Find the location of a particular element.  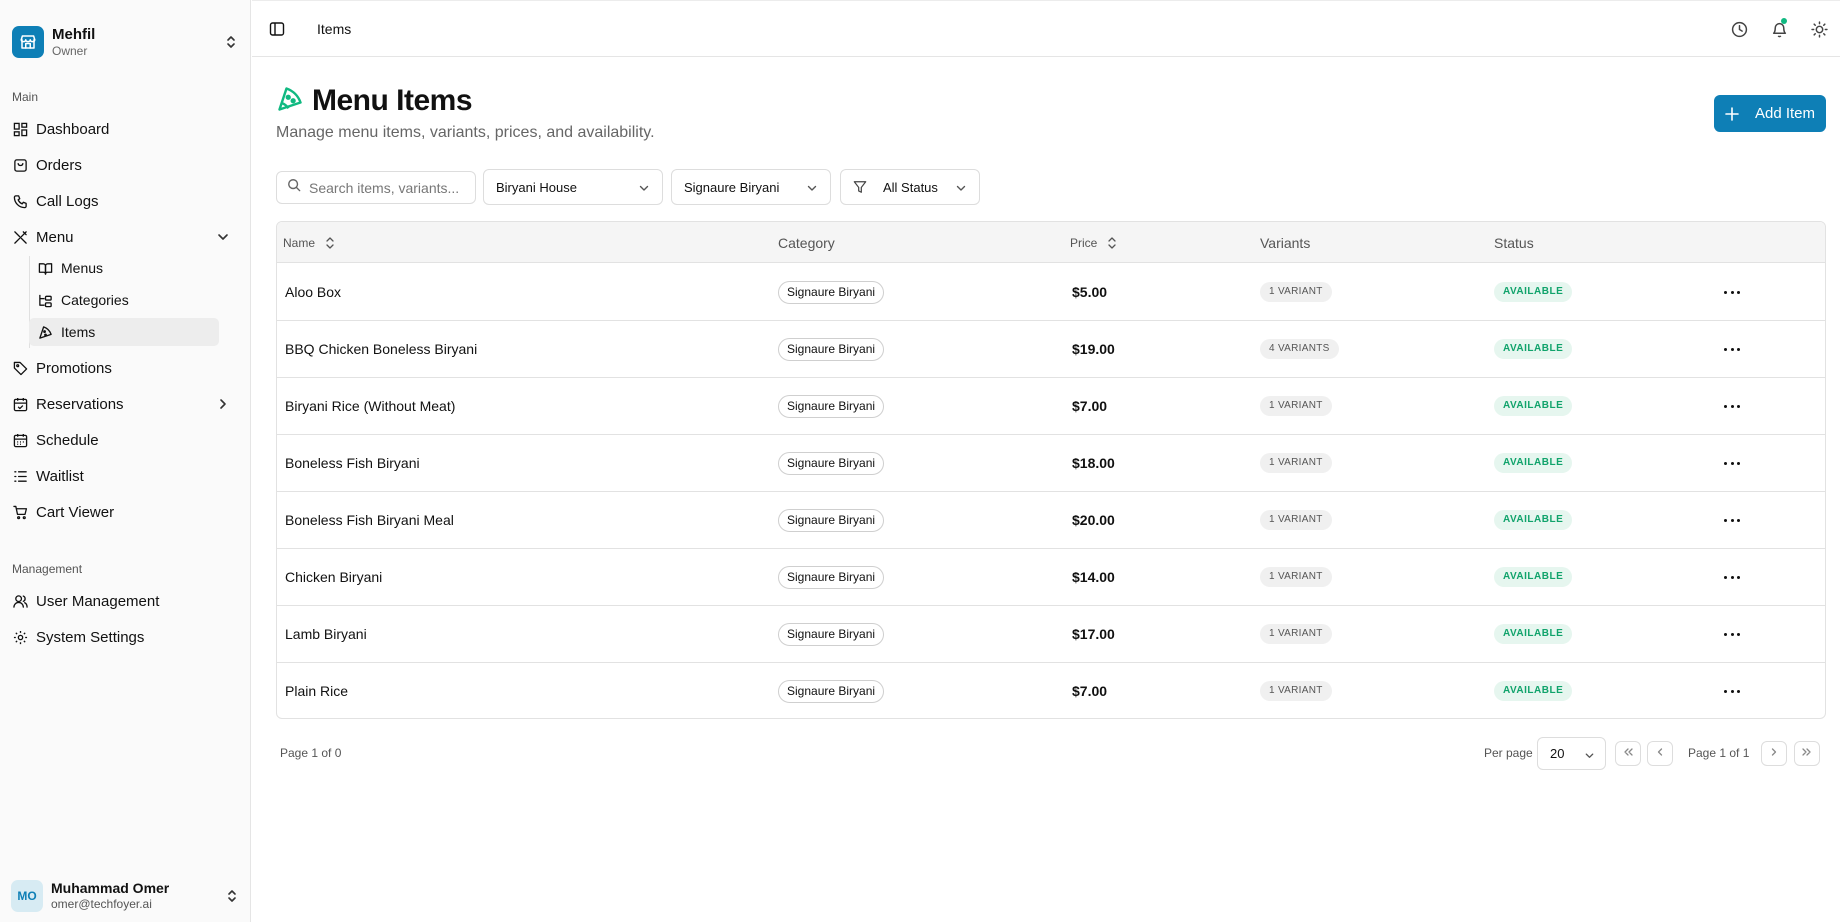

breadcrumb: Items is located at coordinates (334, 29).